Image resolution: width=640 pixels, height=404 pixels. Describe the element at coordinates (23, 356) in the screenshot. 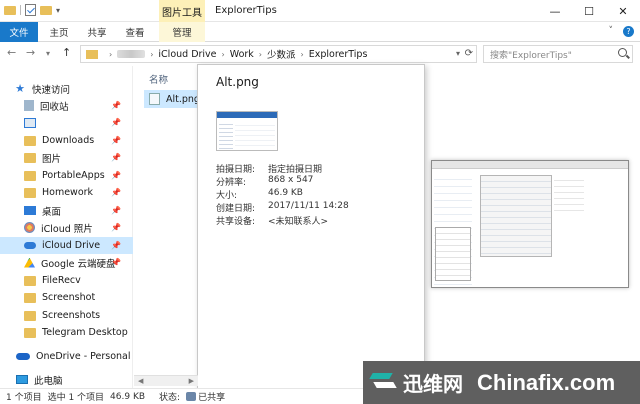

I see `onedrive-cloud-icon` at that location.